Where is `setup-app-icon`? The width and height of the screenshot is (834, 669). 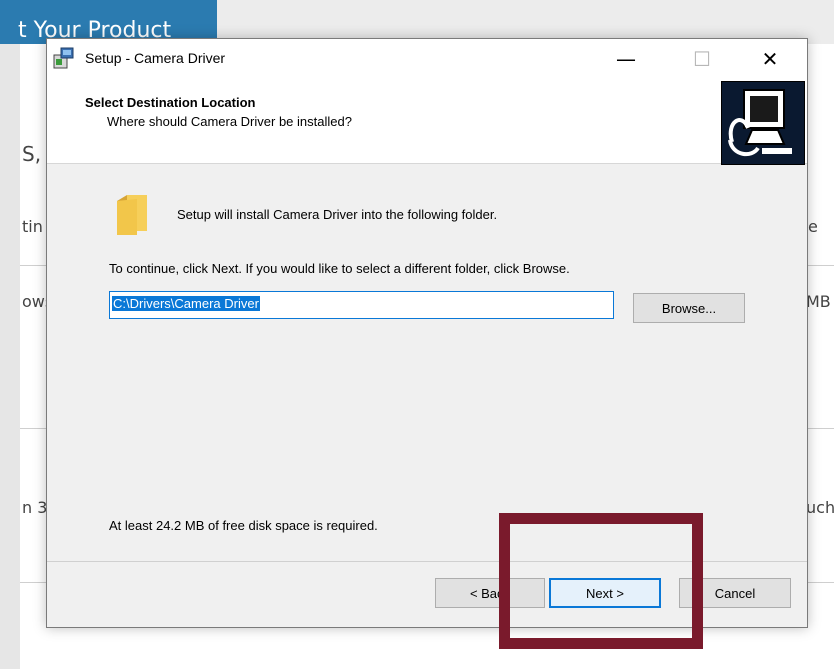 setup-app-icon is located at coordinates (63, 58).